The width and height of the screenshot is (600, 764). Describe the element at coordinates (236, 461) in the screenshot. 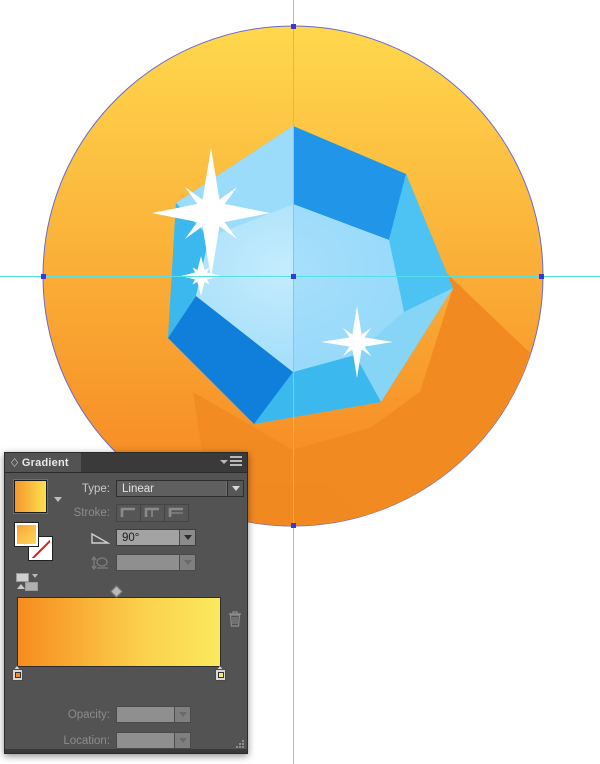

I see `menu-lines-icon` at that location.